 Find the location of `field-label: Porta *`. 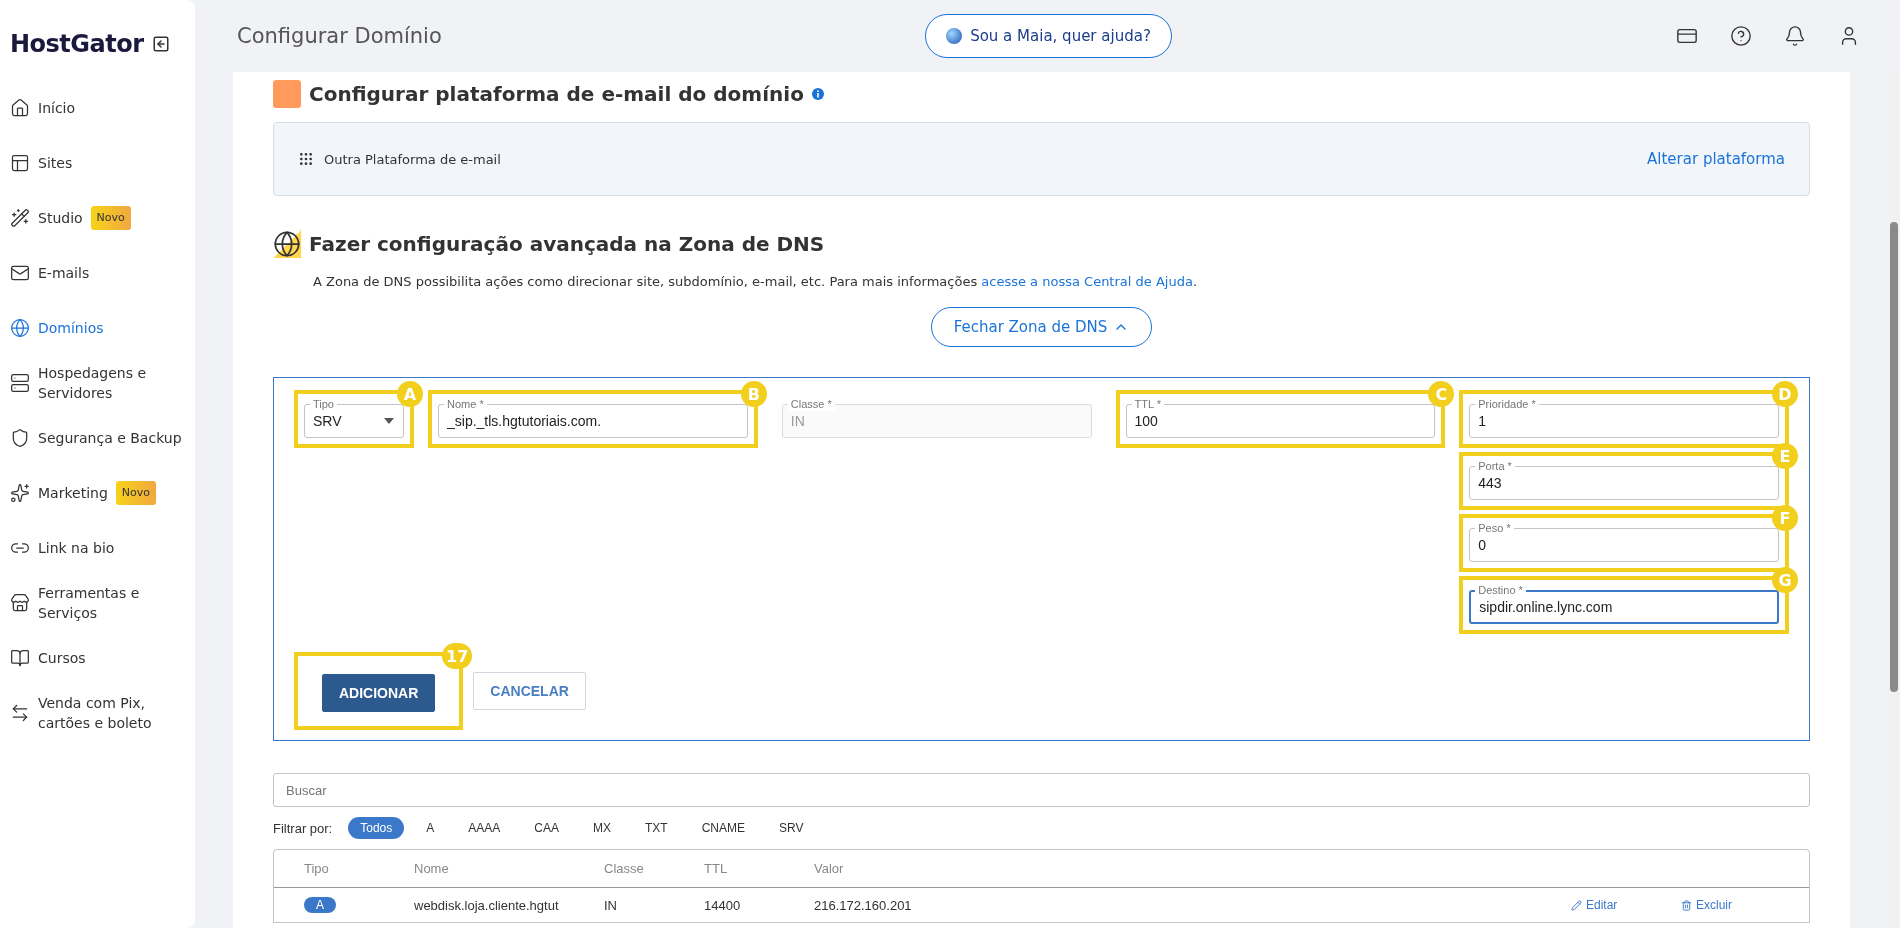

field-label: Porta * is located at coordinates (1495, 466).